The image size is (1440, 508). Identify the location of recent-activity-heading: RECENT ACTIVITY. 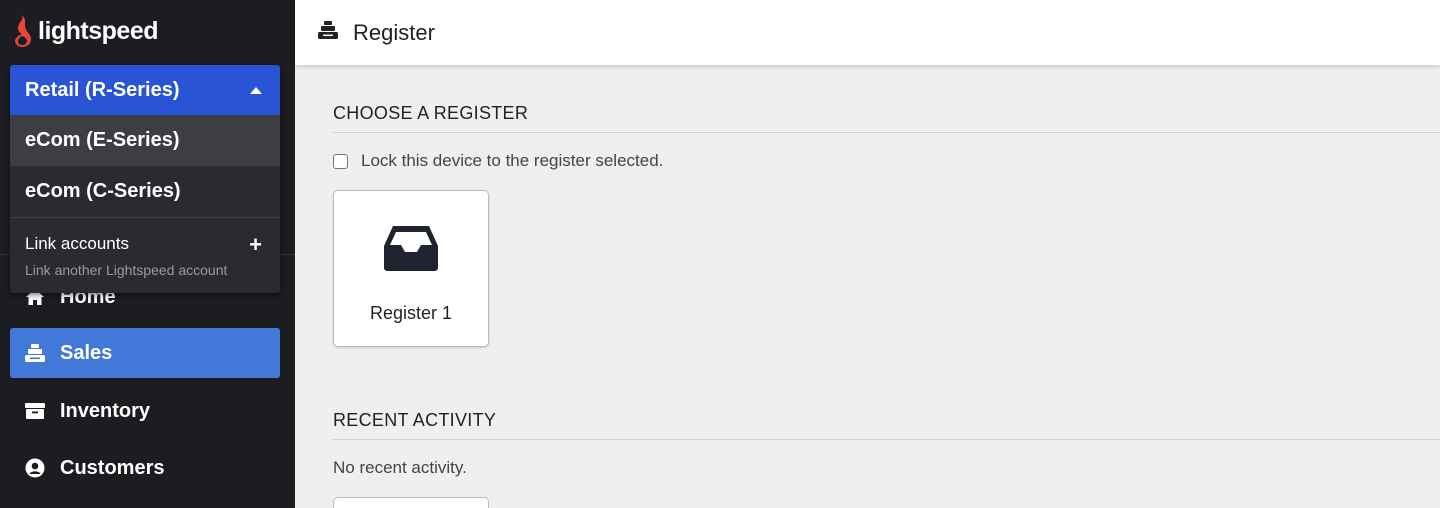
(415, 420).